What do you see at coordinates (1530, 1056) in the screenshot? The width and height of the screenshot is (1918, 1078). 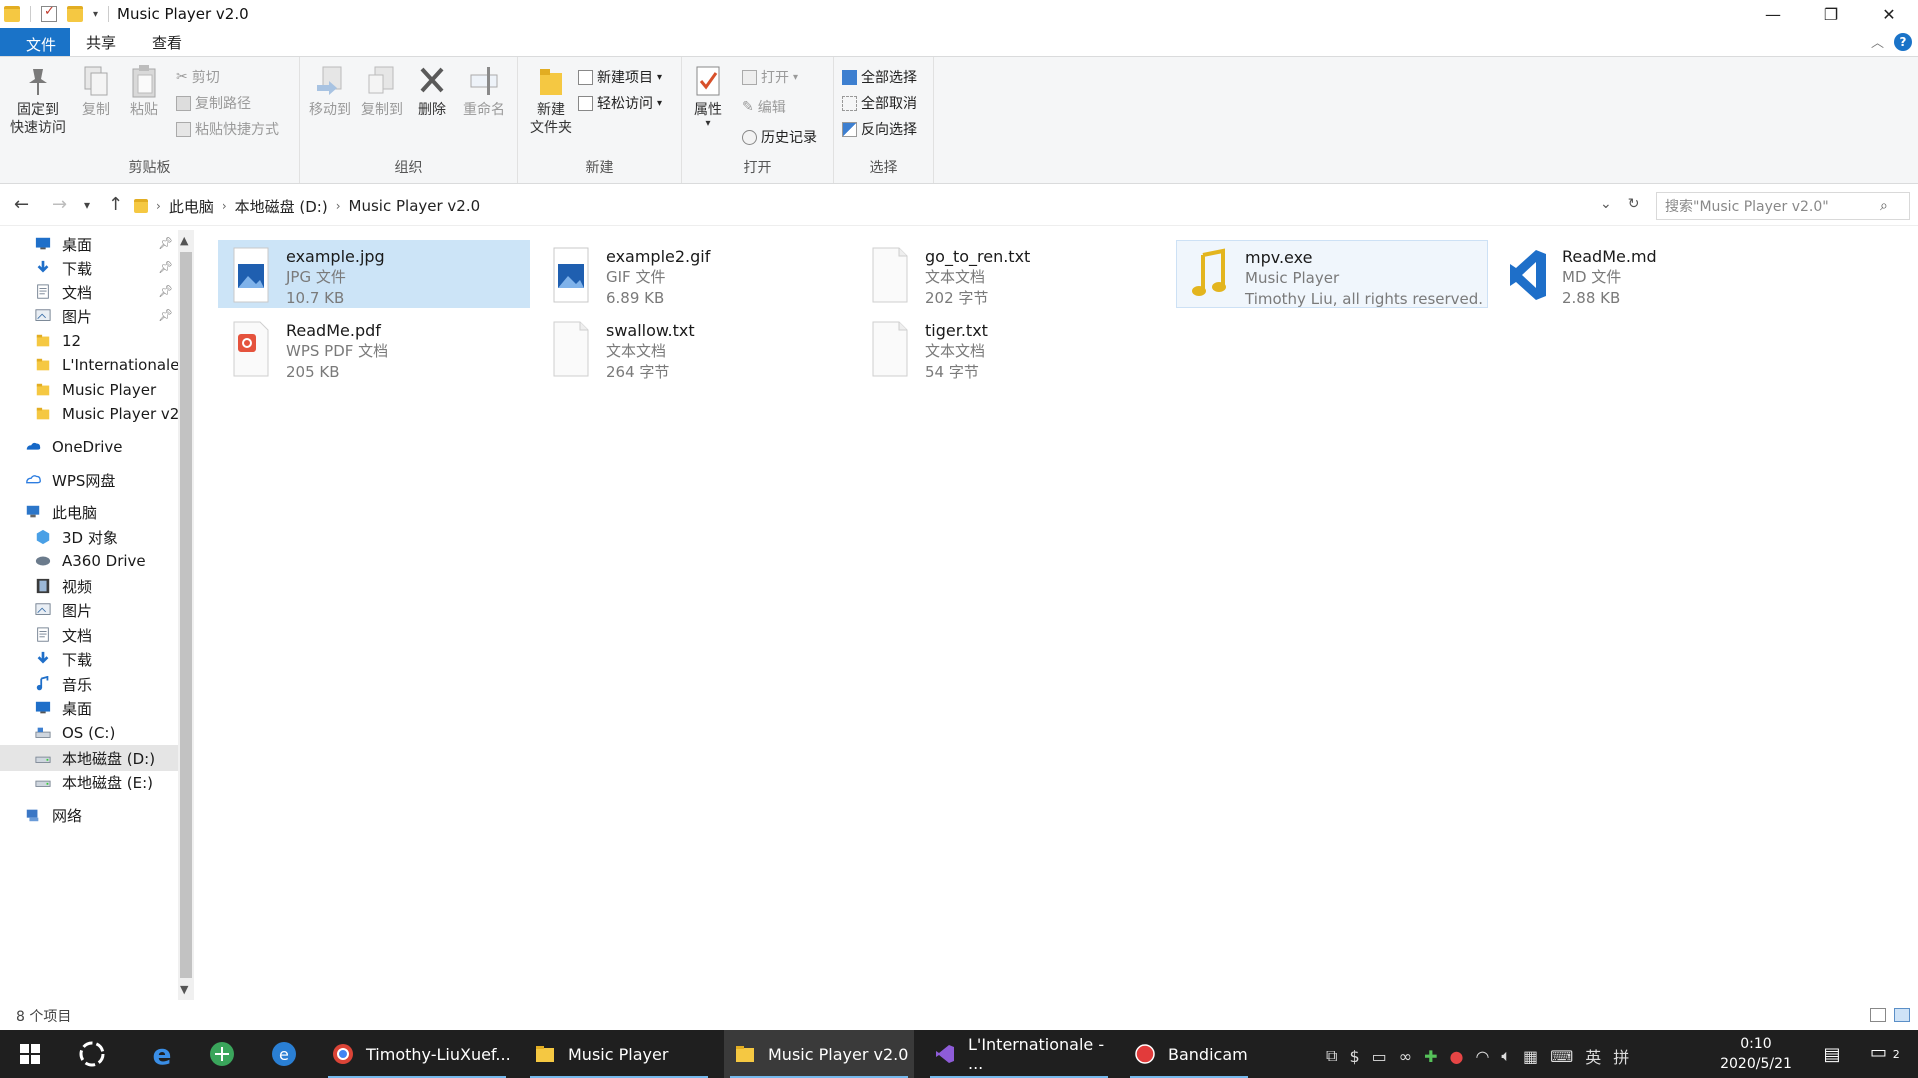 I see `ime-pad-icon: ▦` at bounding box center [1530, 1056].